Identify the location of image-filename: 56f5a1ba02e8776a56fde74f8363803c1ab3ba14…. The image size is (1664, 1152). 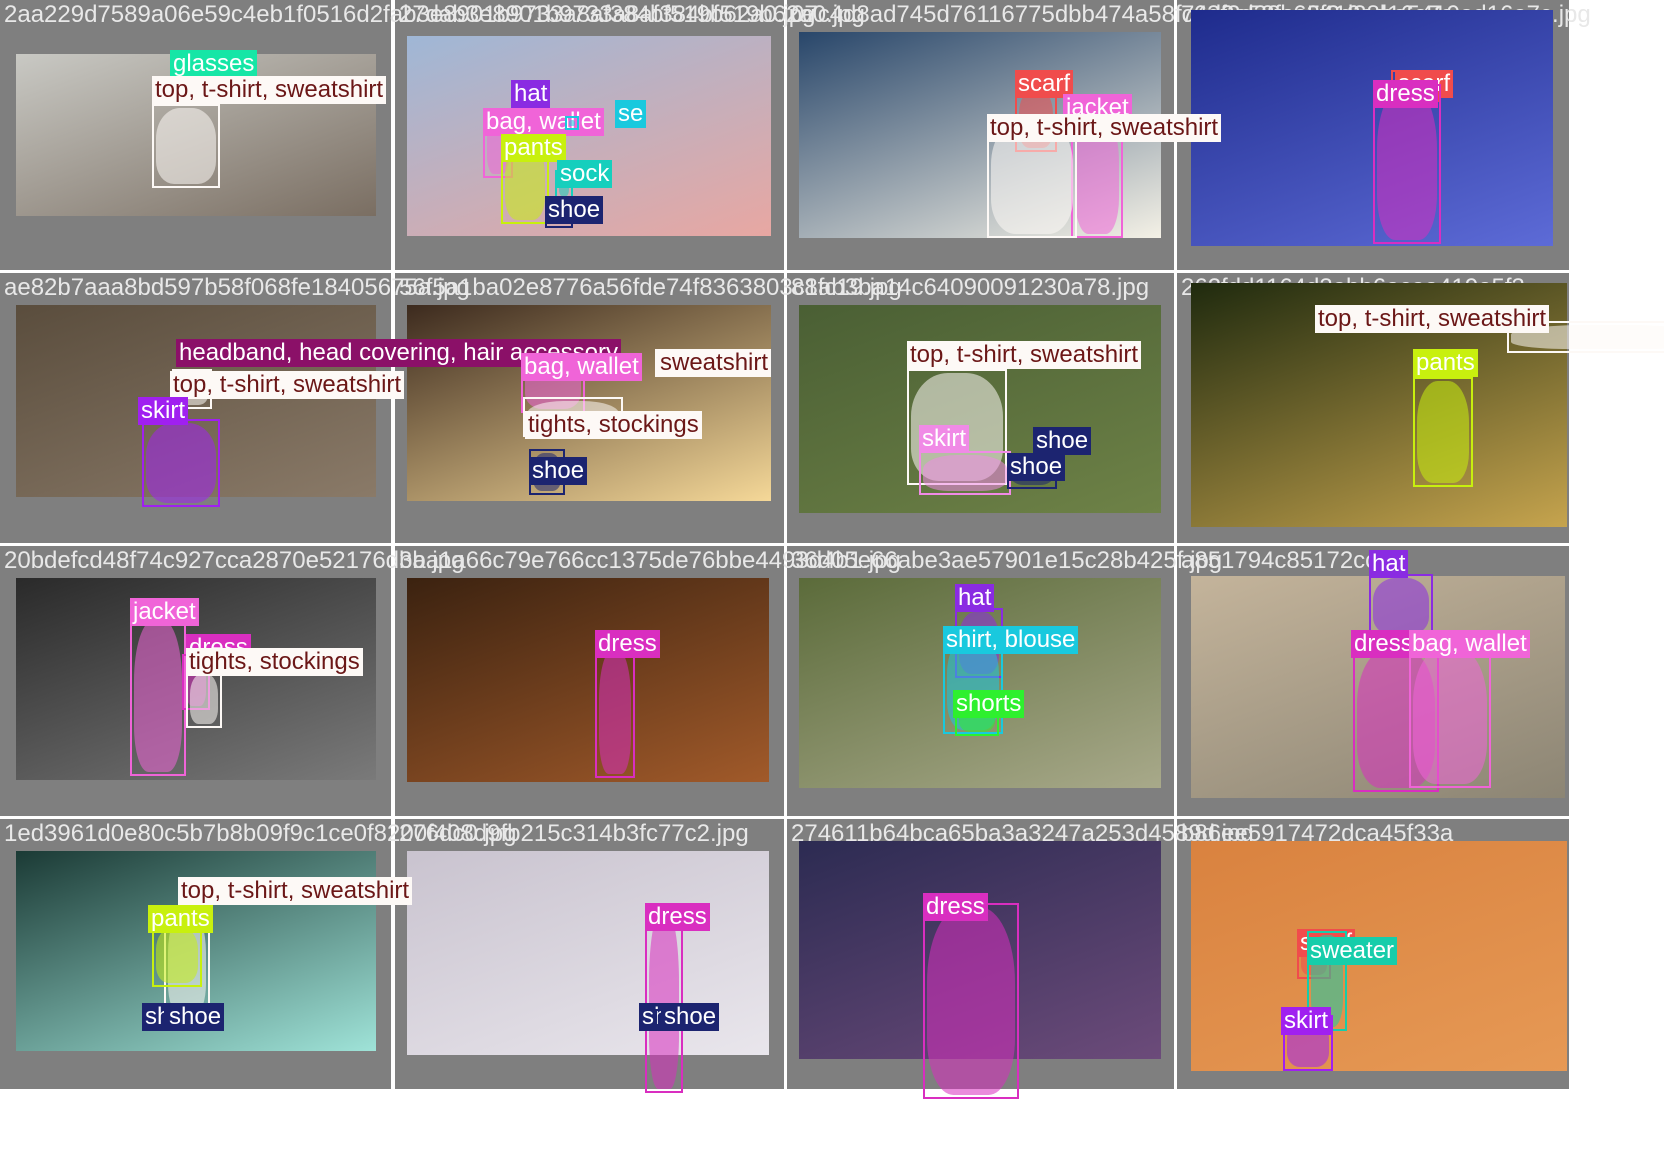
(774, 287).